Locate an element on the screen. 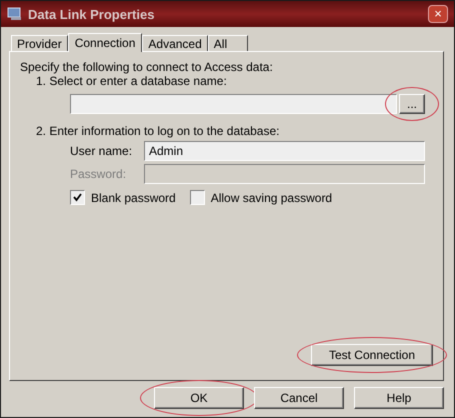 The height and width of the screenshot is (418, 455). check-icon is located at coordinates (77, 197).